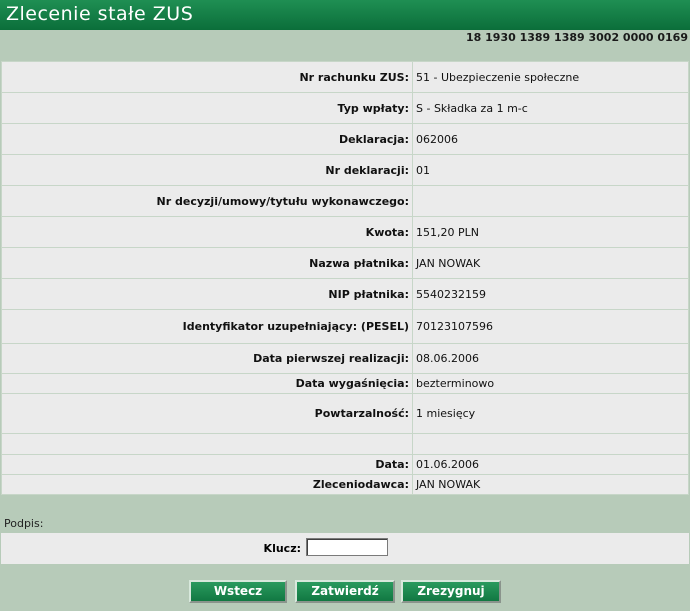 The width and height of the screenshot is (690, 611). I want to click on table-row: Powtarzalność: 1 miesięcy, so click(345, 413).